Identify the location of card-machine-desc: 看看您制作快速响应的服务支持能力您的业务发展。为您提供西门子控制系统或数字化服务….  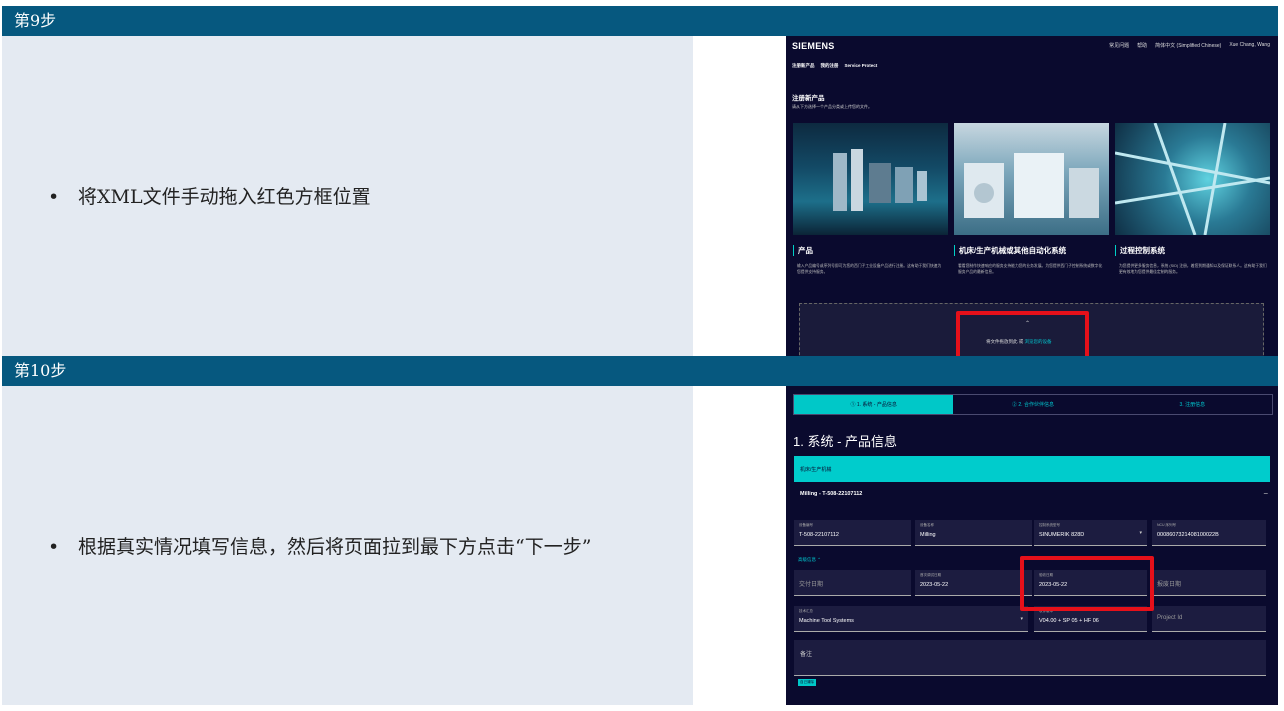
(1030, 269).